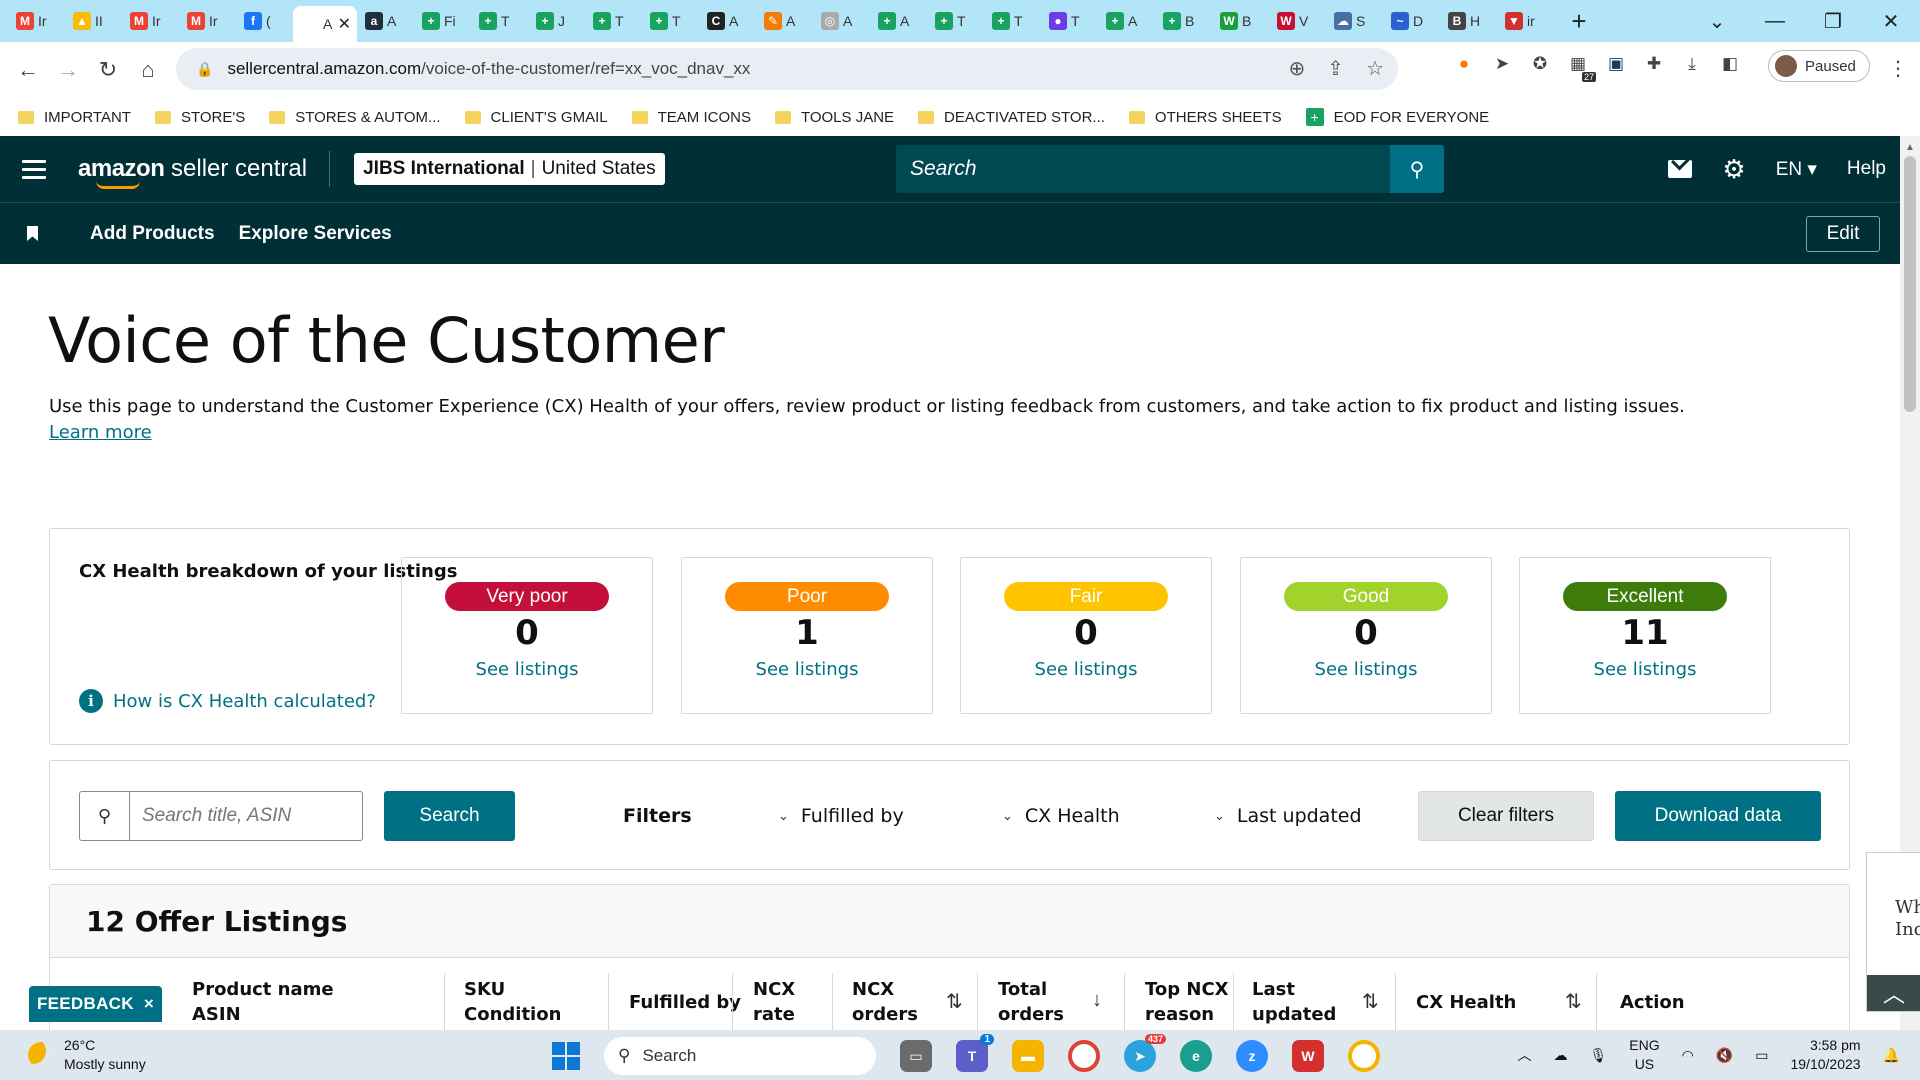  What do you see at coordinates (691, 117) in the screenshot?
I see `bookmark-item: TEAM ICONS` at bounding box center [691, 117].